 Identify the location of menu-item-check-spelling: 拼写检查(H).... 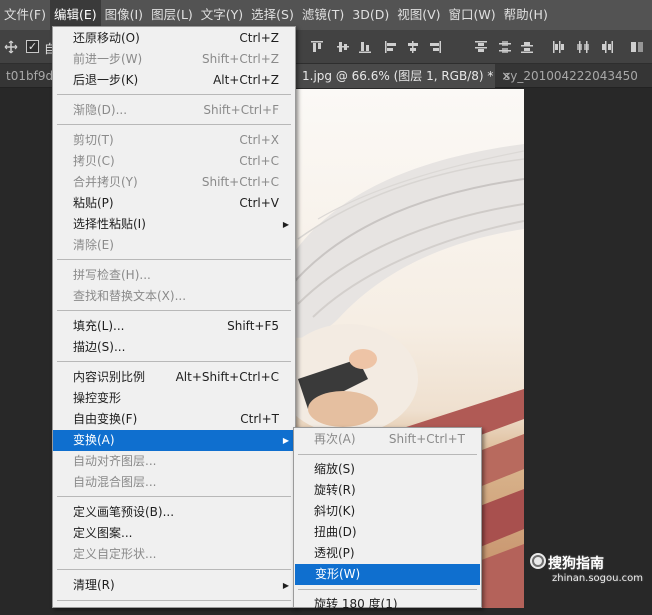
(174, 275).